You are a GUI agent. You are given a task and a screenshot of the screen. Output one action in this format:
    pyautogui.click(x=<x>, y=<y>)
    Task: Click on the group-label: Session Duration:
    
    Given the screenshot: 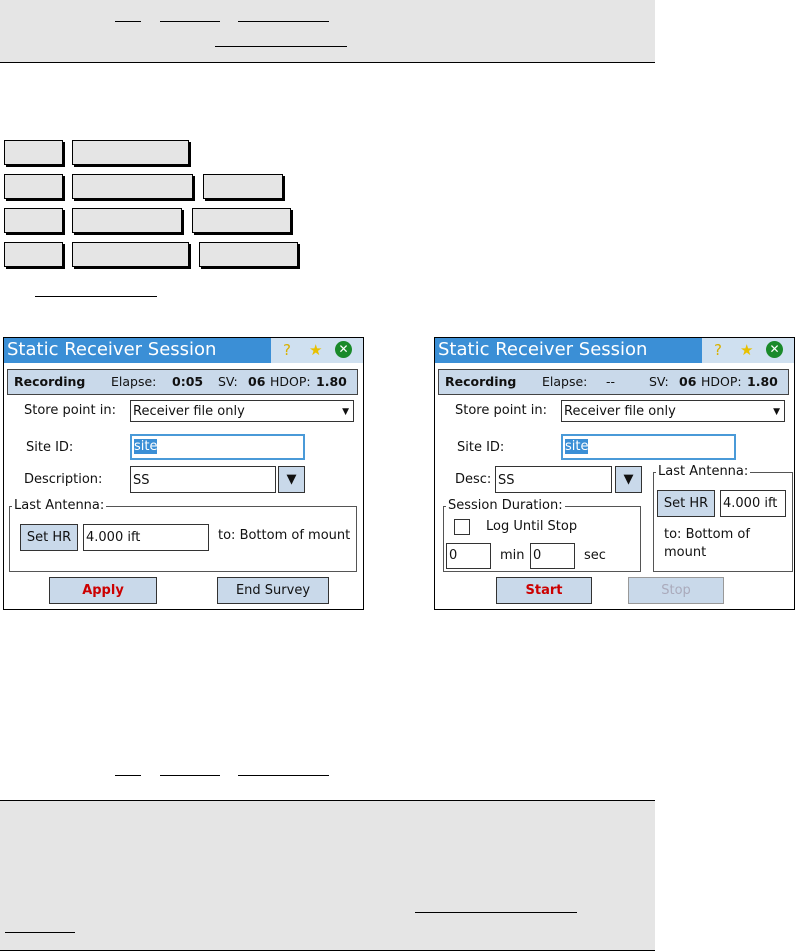 What is the action you would take?
    pyautogui.click(x=505, y=505)
    